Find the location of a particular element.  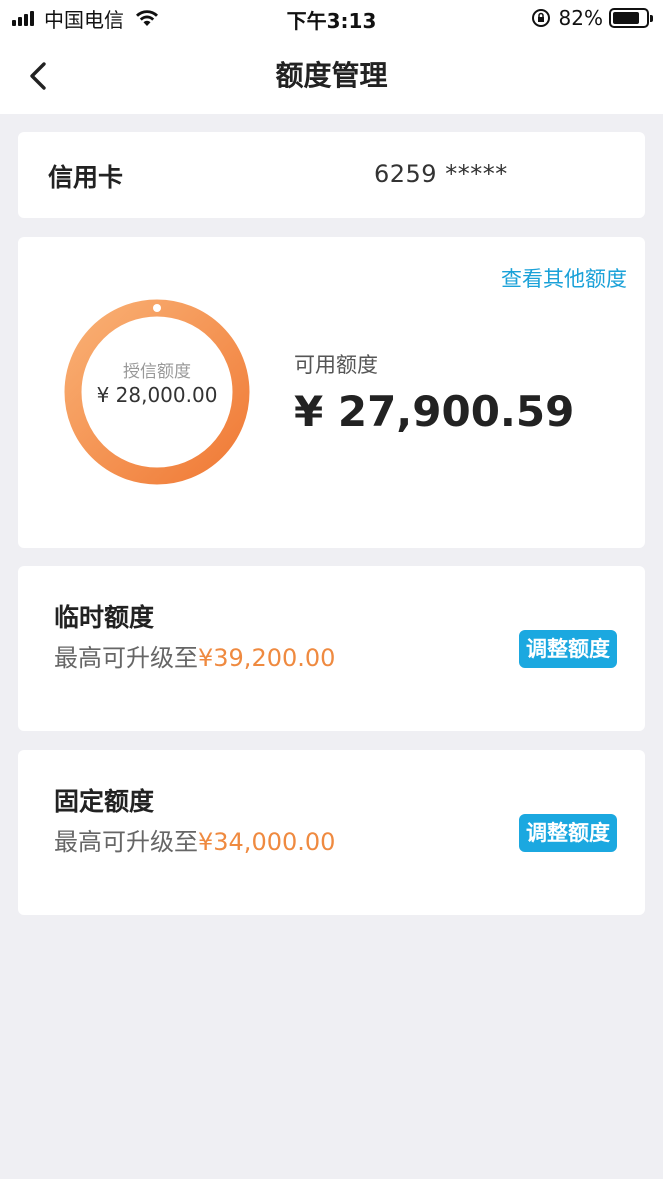

battery-icon is located at coordinates (631, 18).